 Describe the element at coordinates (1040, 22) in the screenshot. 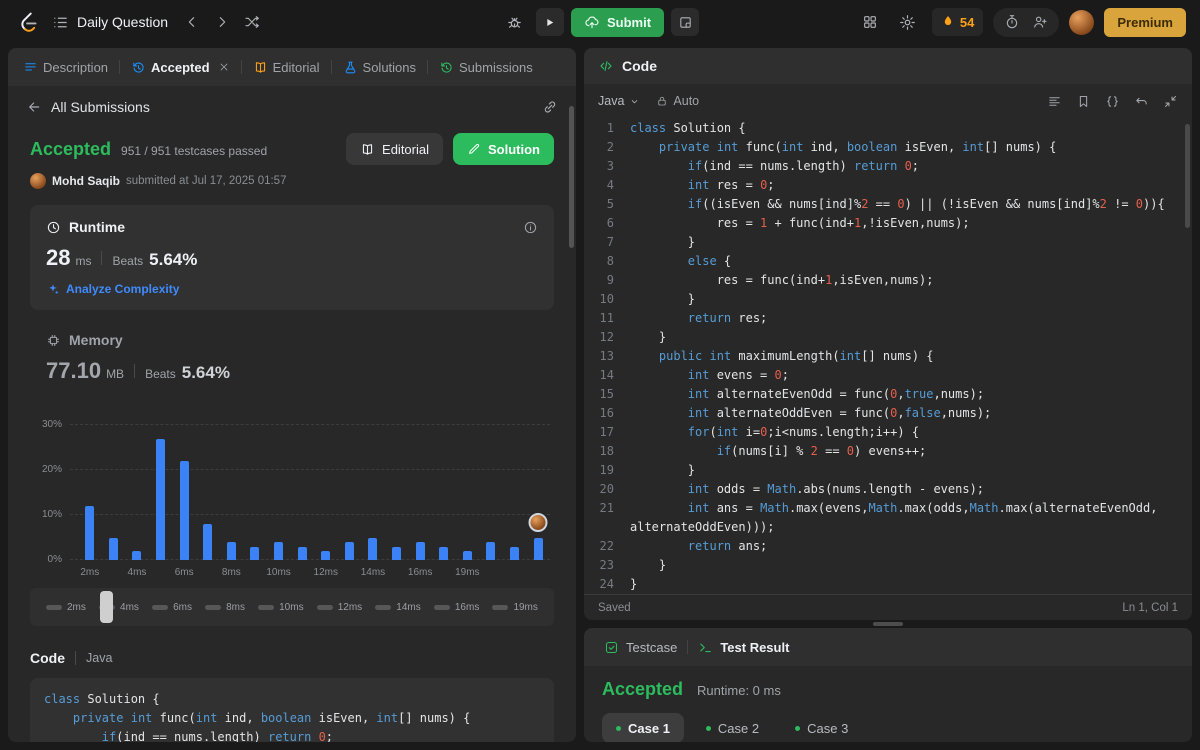

I see `invite-user-icon` at that location.